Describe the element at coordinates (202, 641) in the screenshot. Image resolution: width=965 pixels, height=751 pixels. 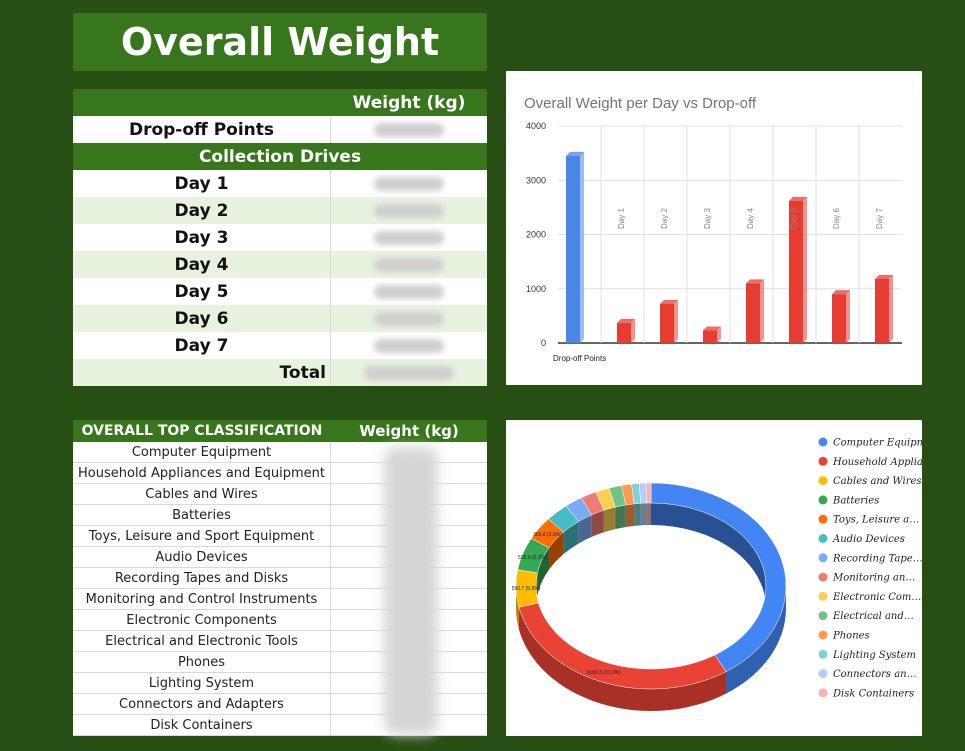
I see `classification-label: Electrical and Electronic Tools` at that location.